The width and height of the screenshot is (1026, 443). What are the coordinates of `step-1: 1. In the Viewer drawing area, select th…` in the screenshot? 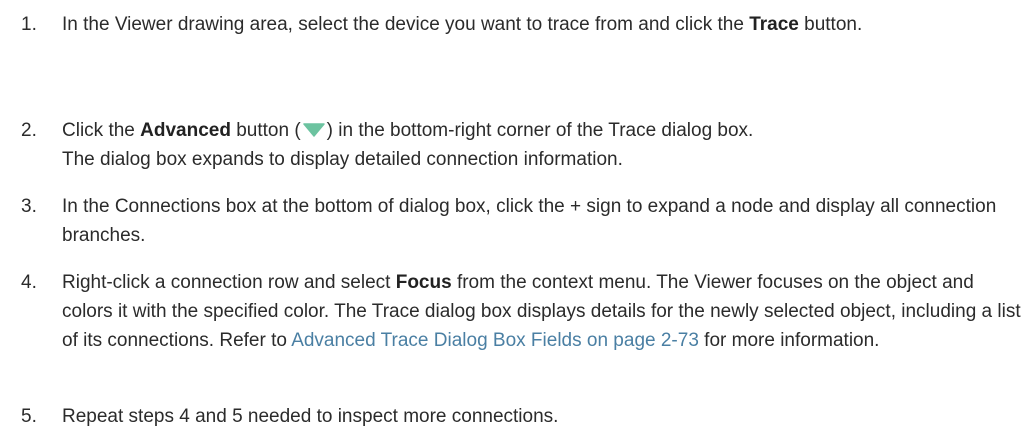 It's located at (511, 24).